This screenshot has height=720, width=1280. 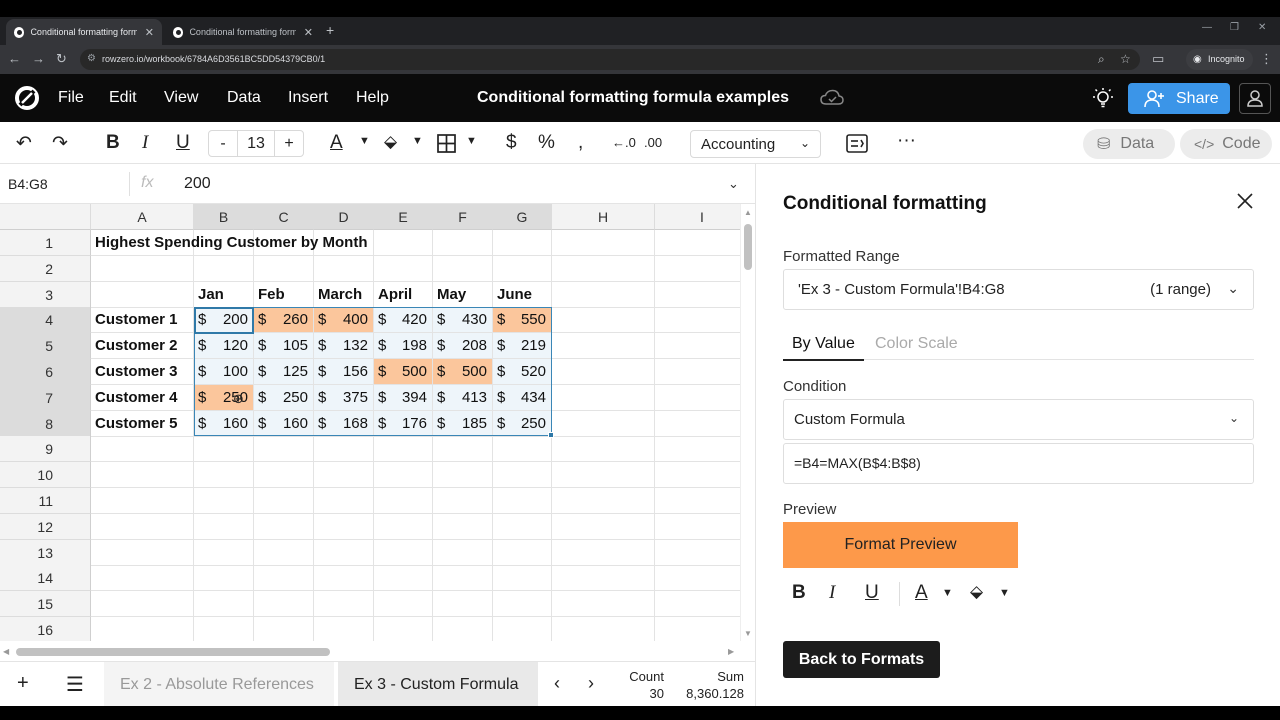 What do you see at coordinates (417, 141) in the screenshot?
I see `fill-color-chevron-icon: ▼` at bounding box center [417, 141].